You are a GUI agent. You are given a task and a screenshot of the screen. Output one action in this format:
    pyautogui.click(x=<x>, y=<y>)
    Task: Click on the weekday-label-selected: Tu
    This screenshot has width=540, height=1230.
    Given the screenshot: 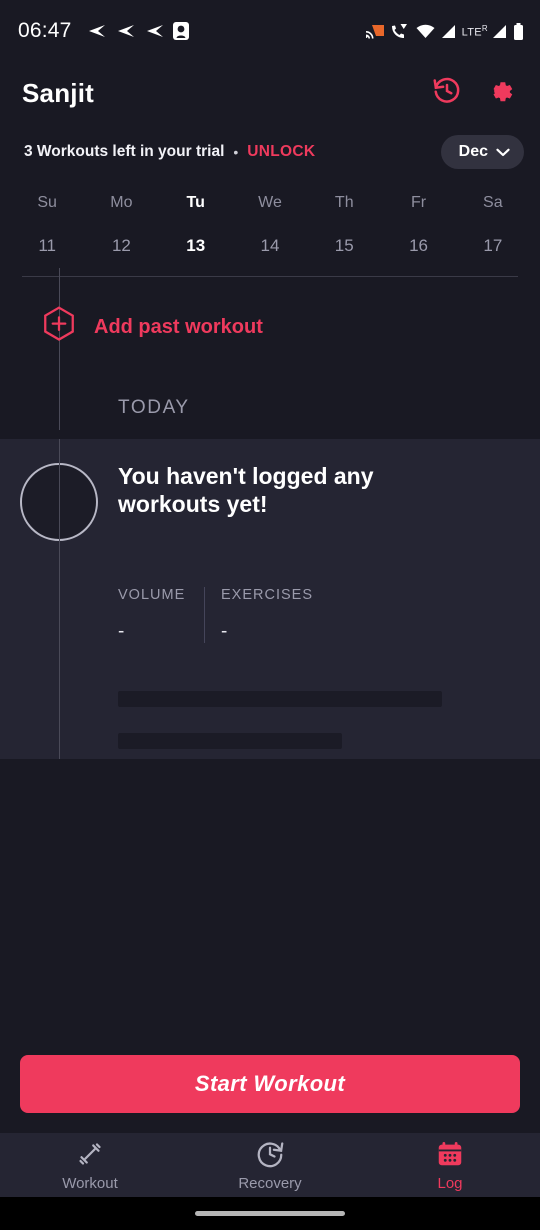 What is the action you would take?
    pyautogui.click(x=195, y=202)
    